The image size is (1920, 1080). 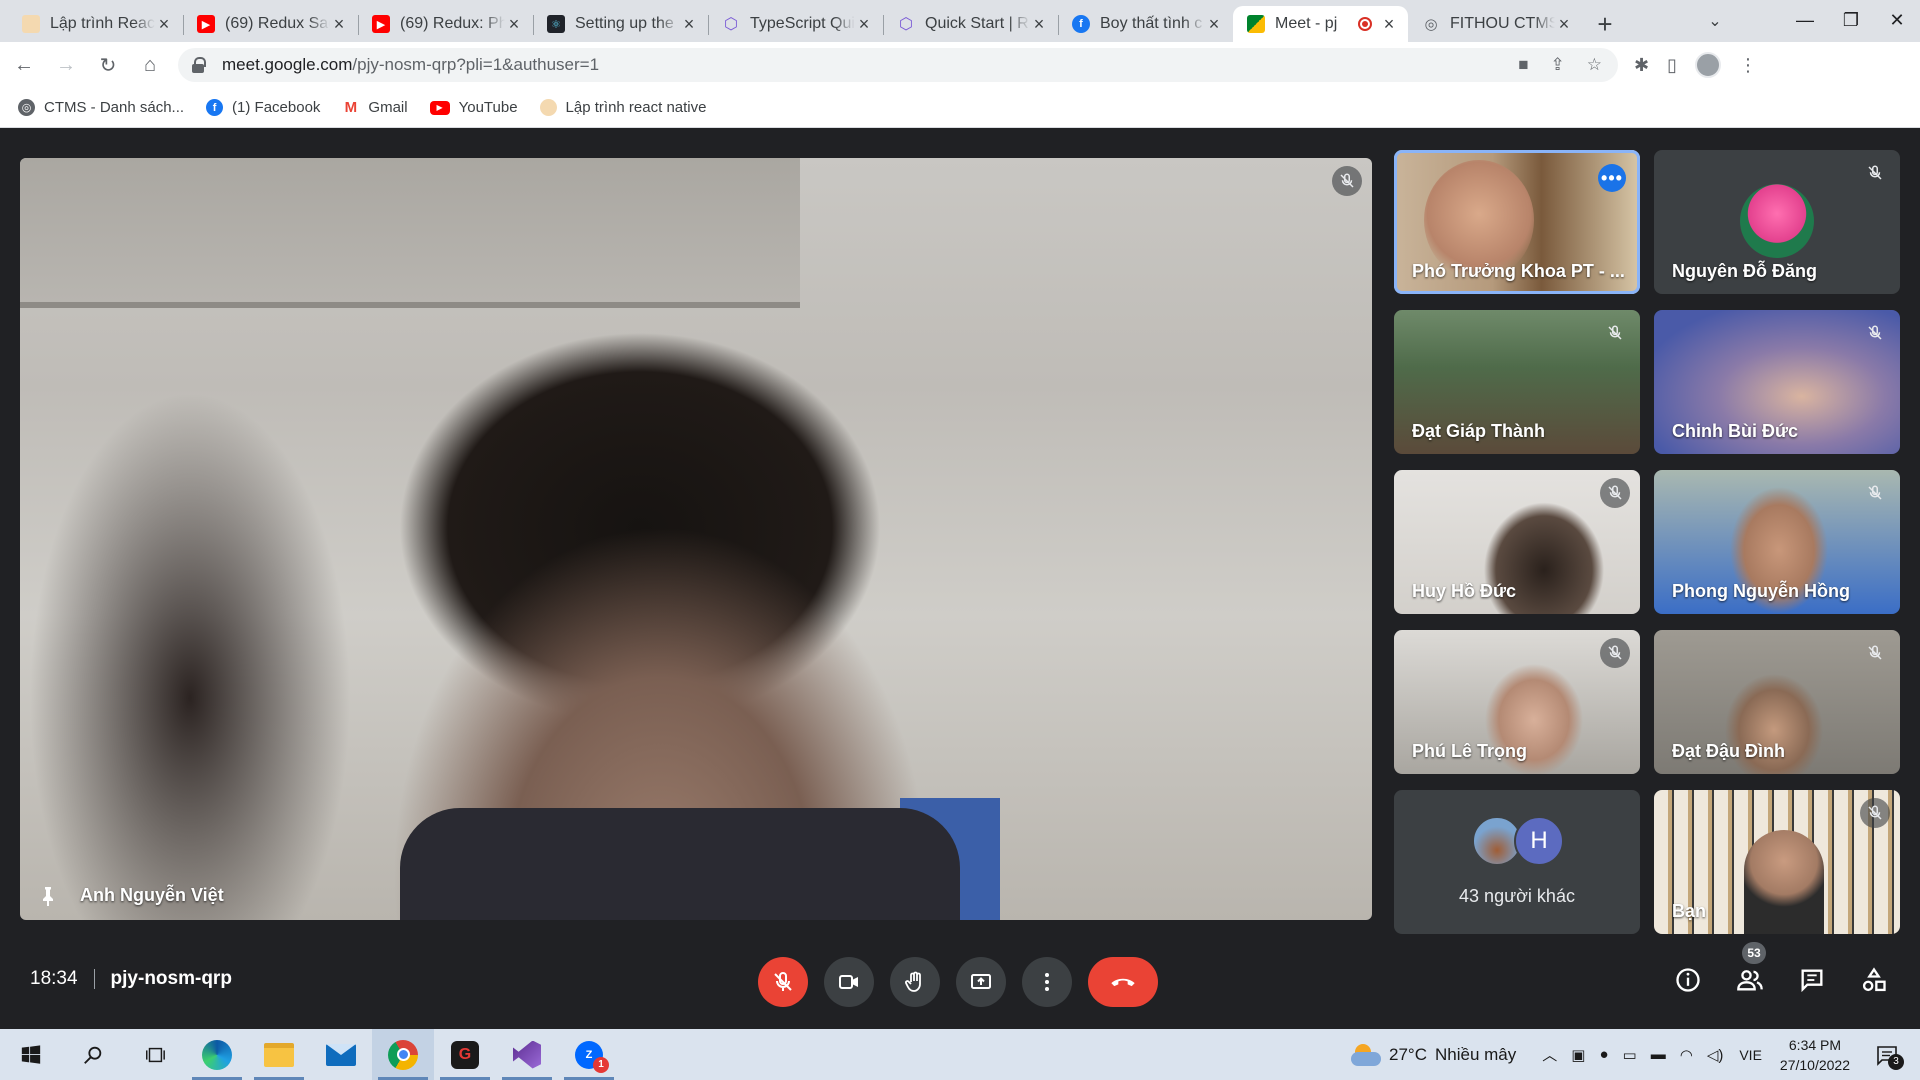 What do you see at coordinates (1658, 1054) in the screenshot?
I see `battery-icon: ▬` at bounding box center [1658, 1054].